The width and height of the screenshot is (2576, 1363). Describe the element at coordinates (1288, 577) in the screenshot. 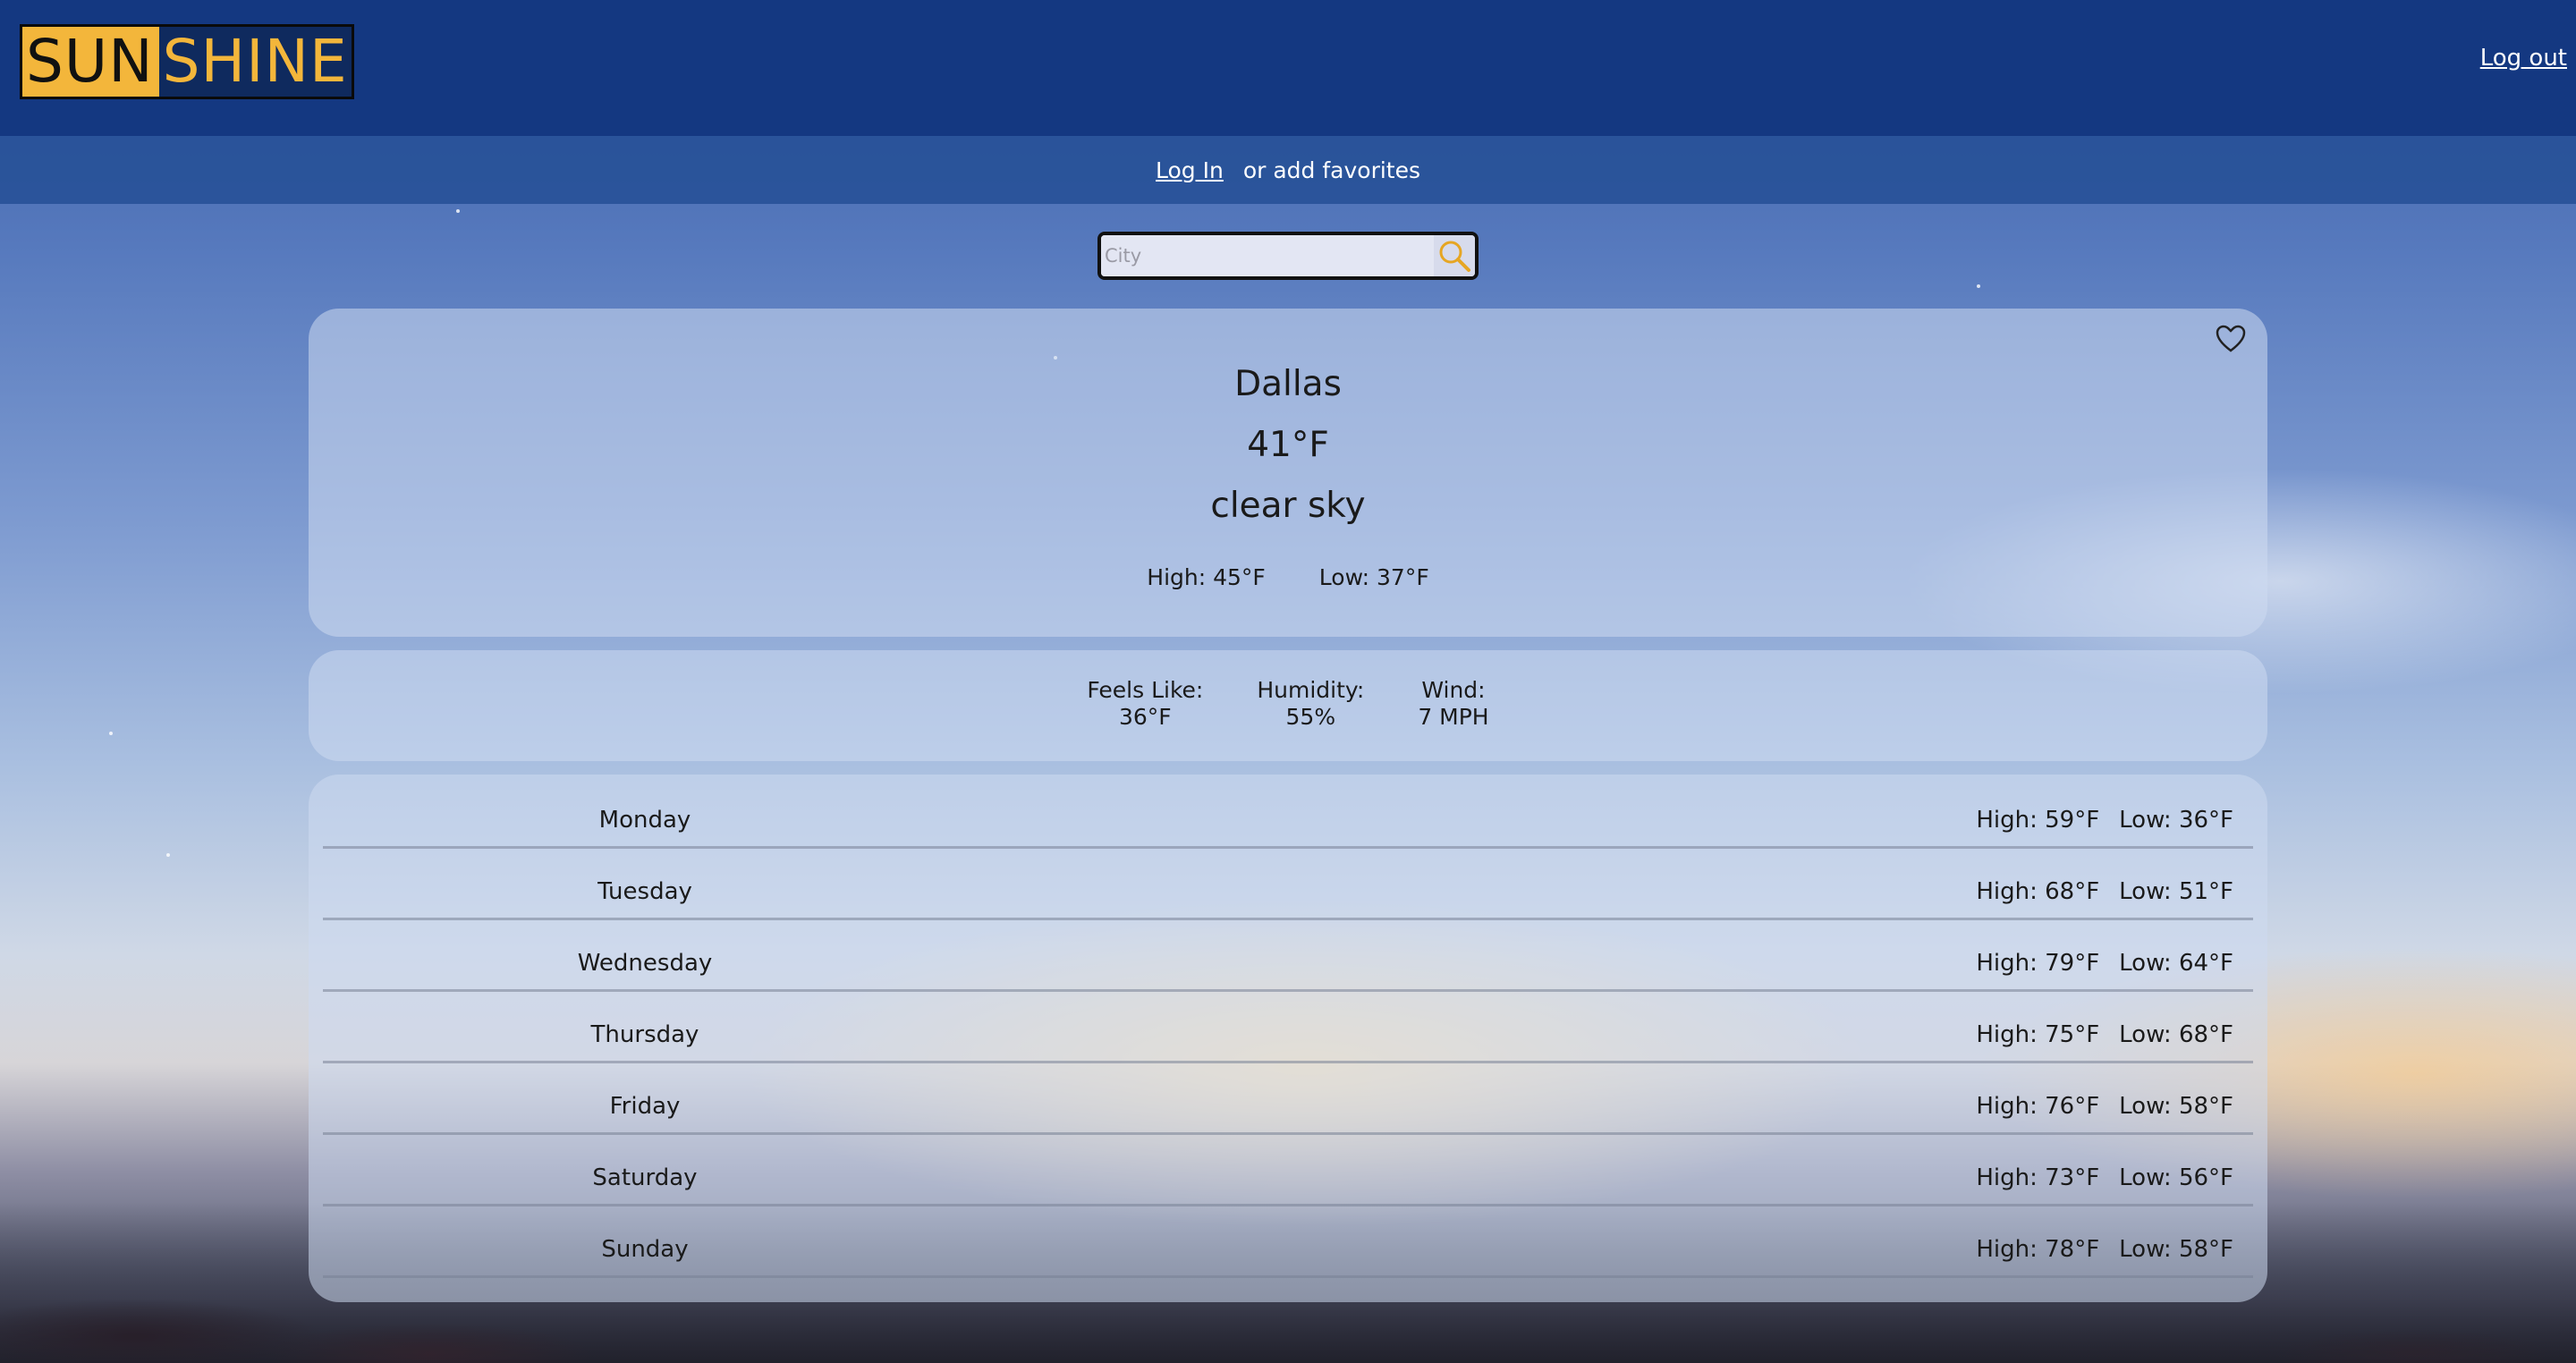

I see `today-high-low: High: 45°F Low: 37°F` at that location.